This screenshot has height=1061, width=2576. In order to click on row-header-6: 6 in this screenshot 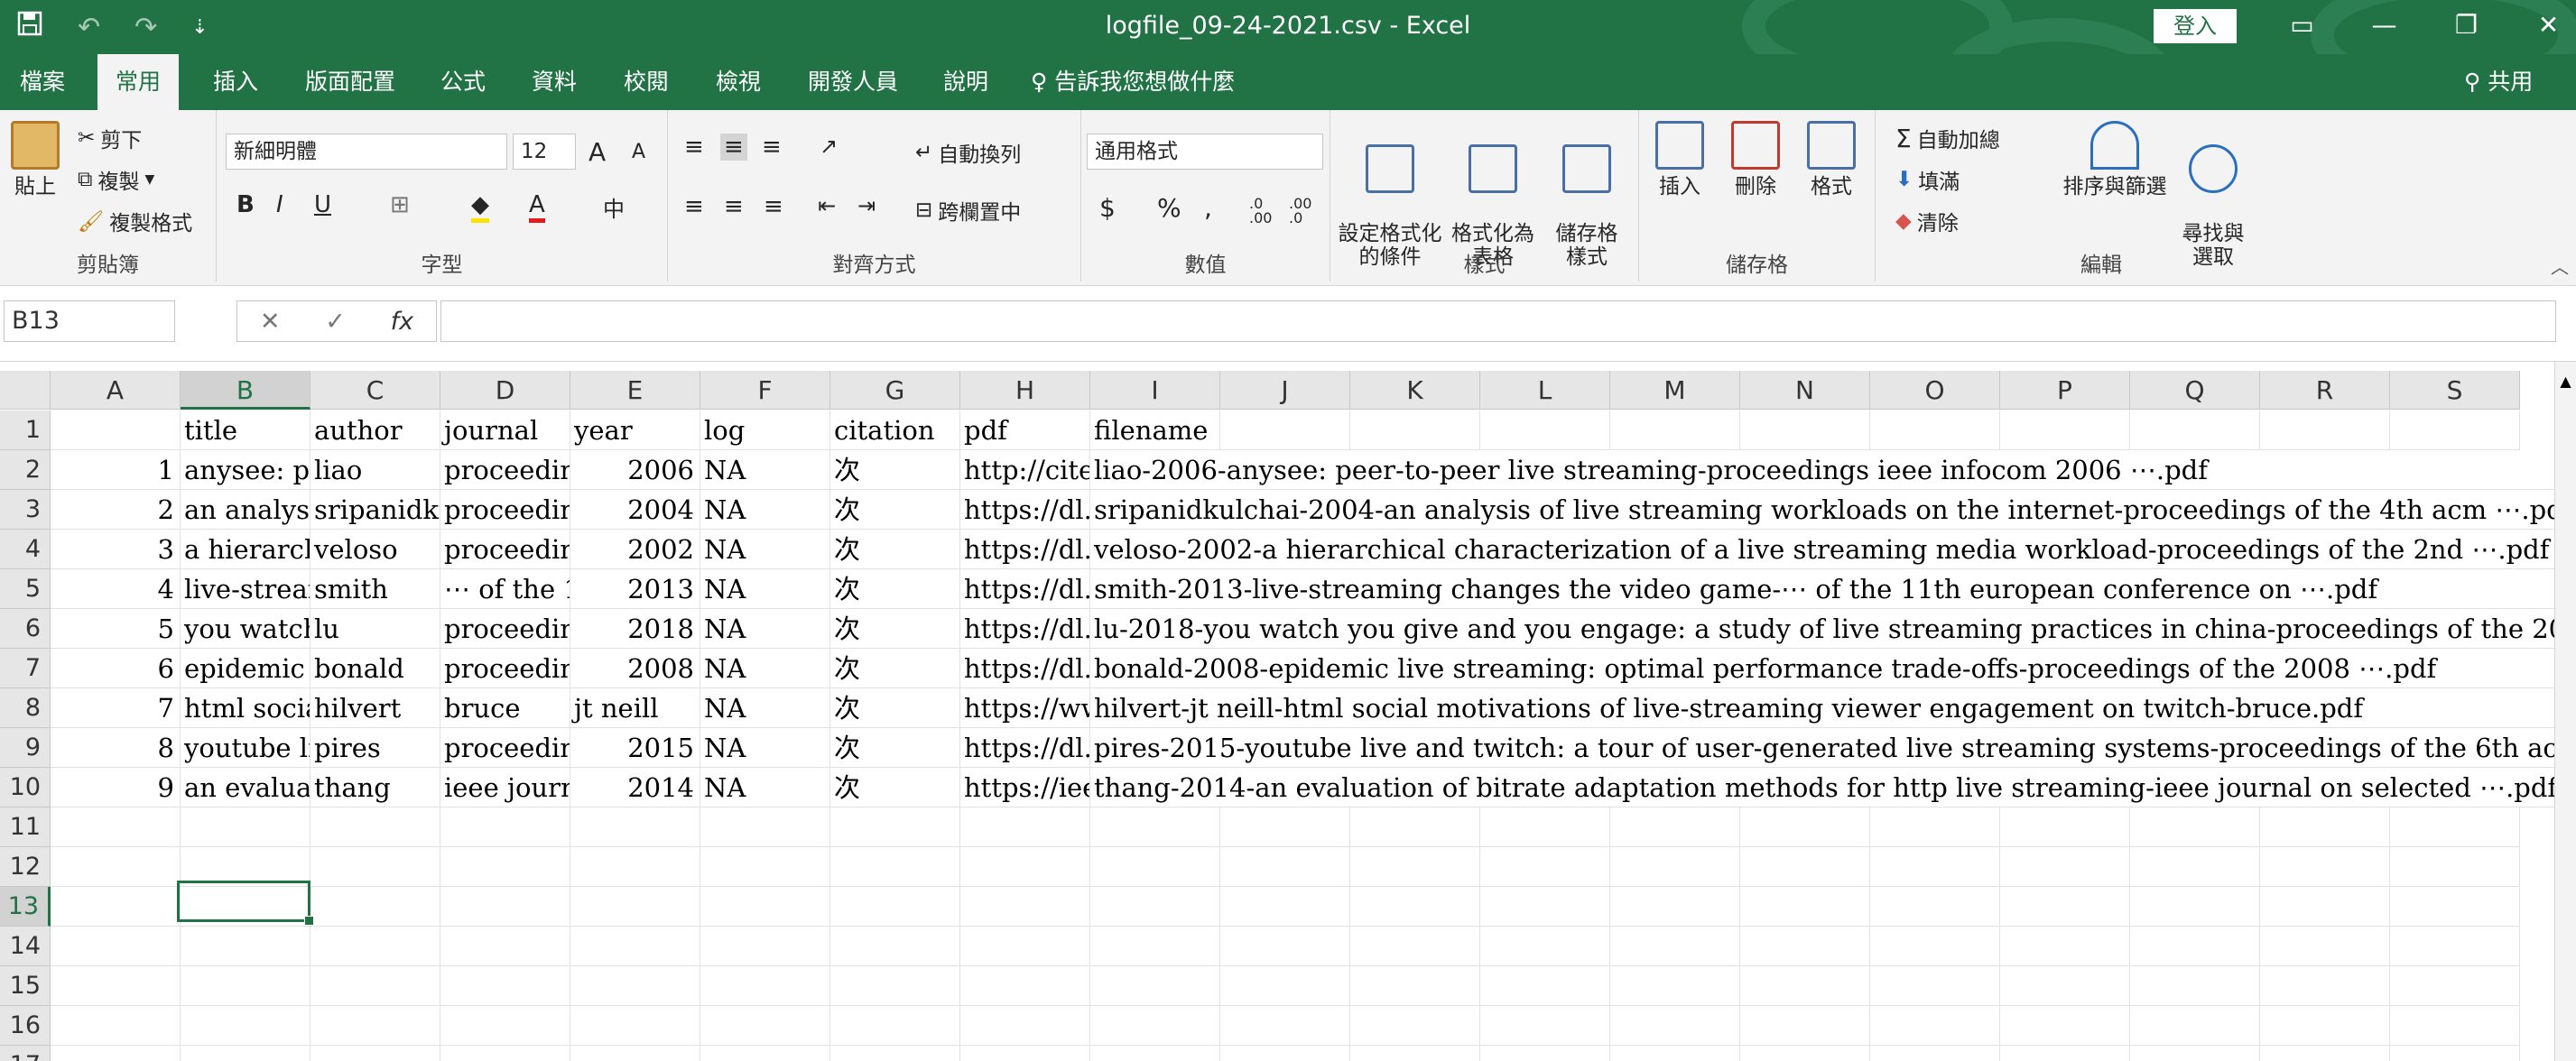, I will do `click(25, 629)`.